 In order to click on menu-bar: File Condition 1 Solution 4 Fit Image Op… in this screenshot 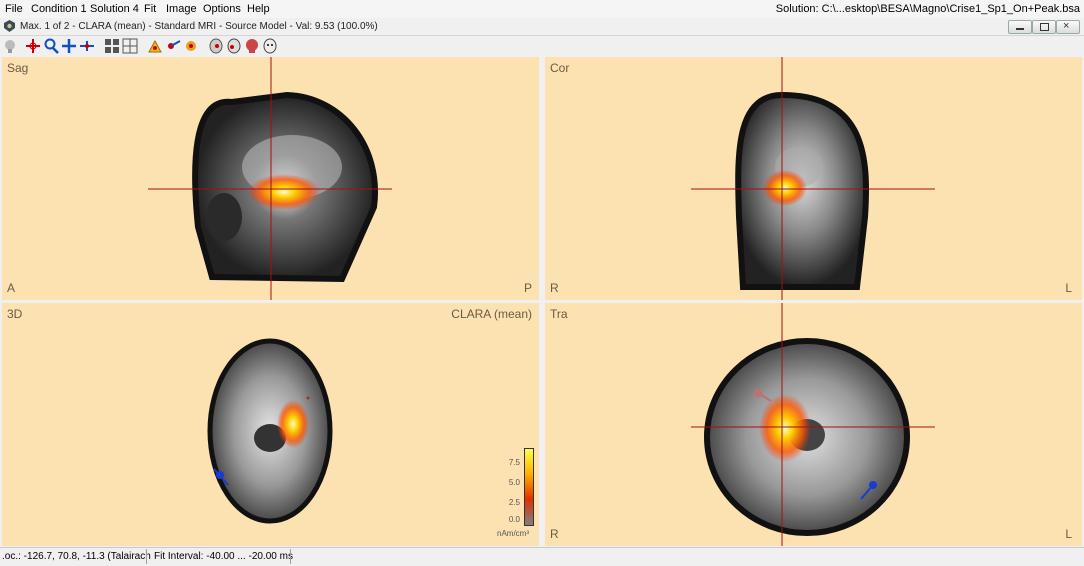, I will do `click(542, 9)`.